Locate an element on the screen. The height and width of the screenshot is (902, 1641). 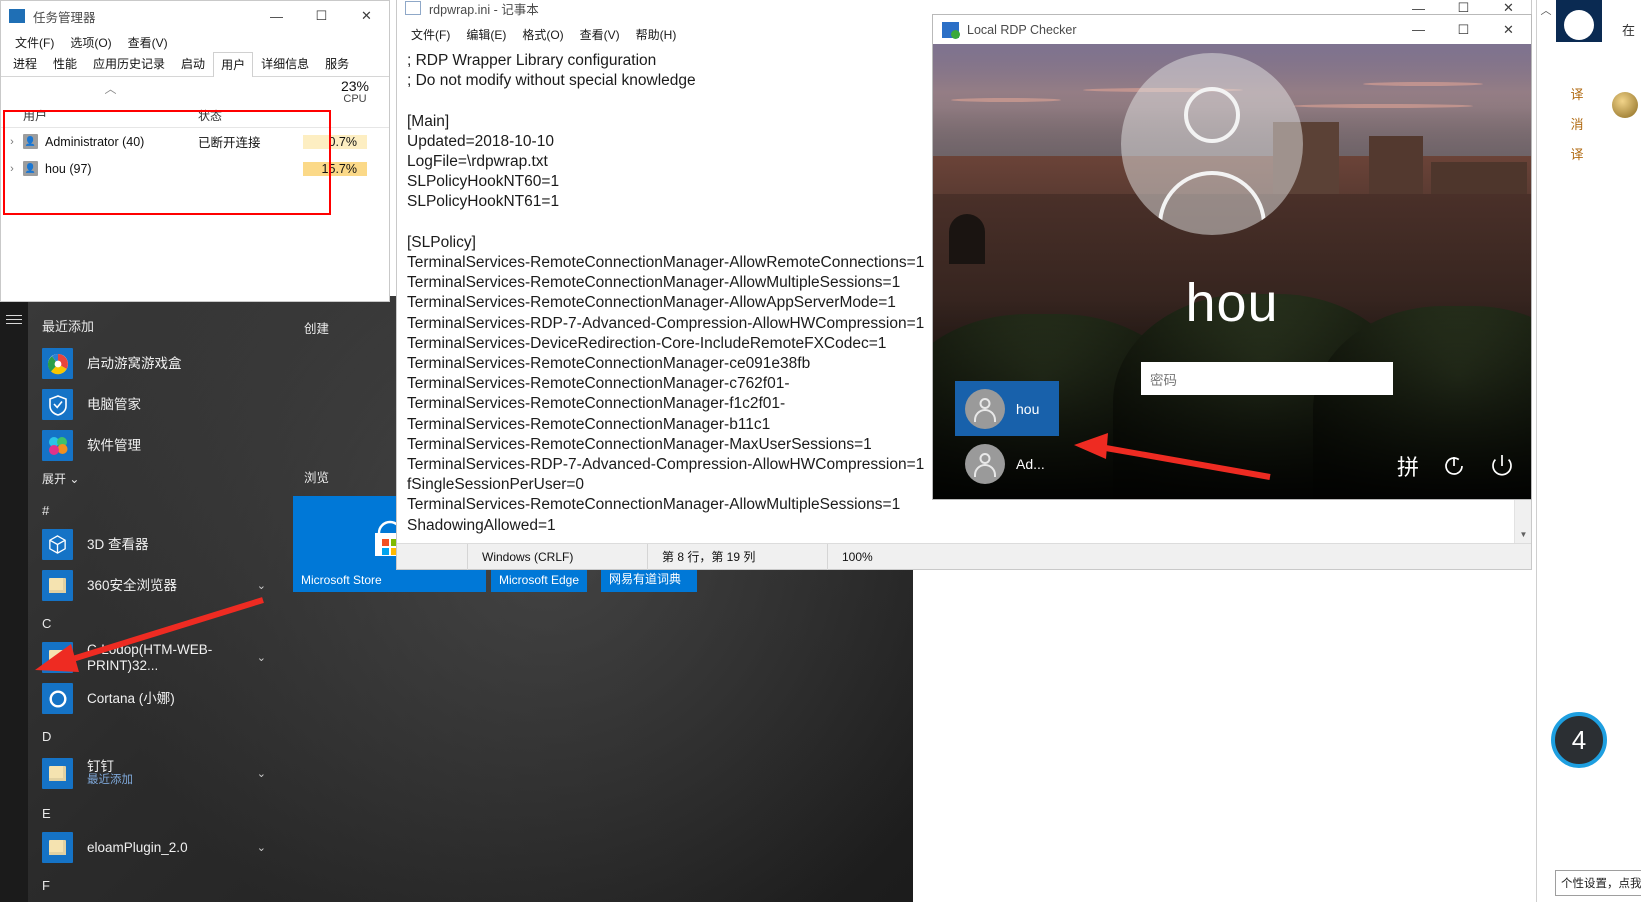
notification-badge: 4 is located at coordinates (1579, 740).